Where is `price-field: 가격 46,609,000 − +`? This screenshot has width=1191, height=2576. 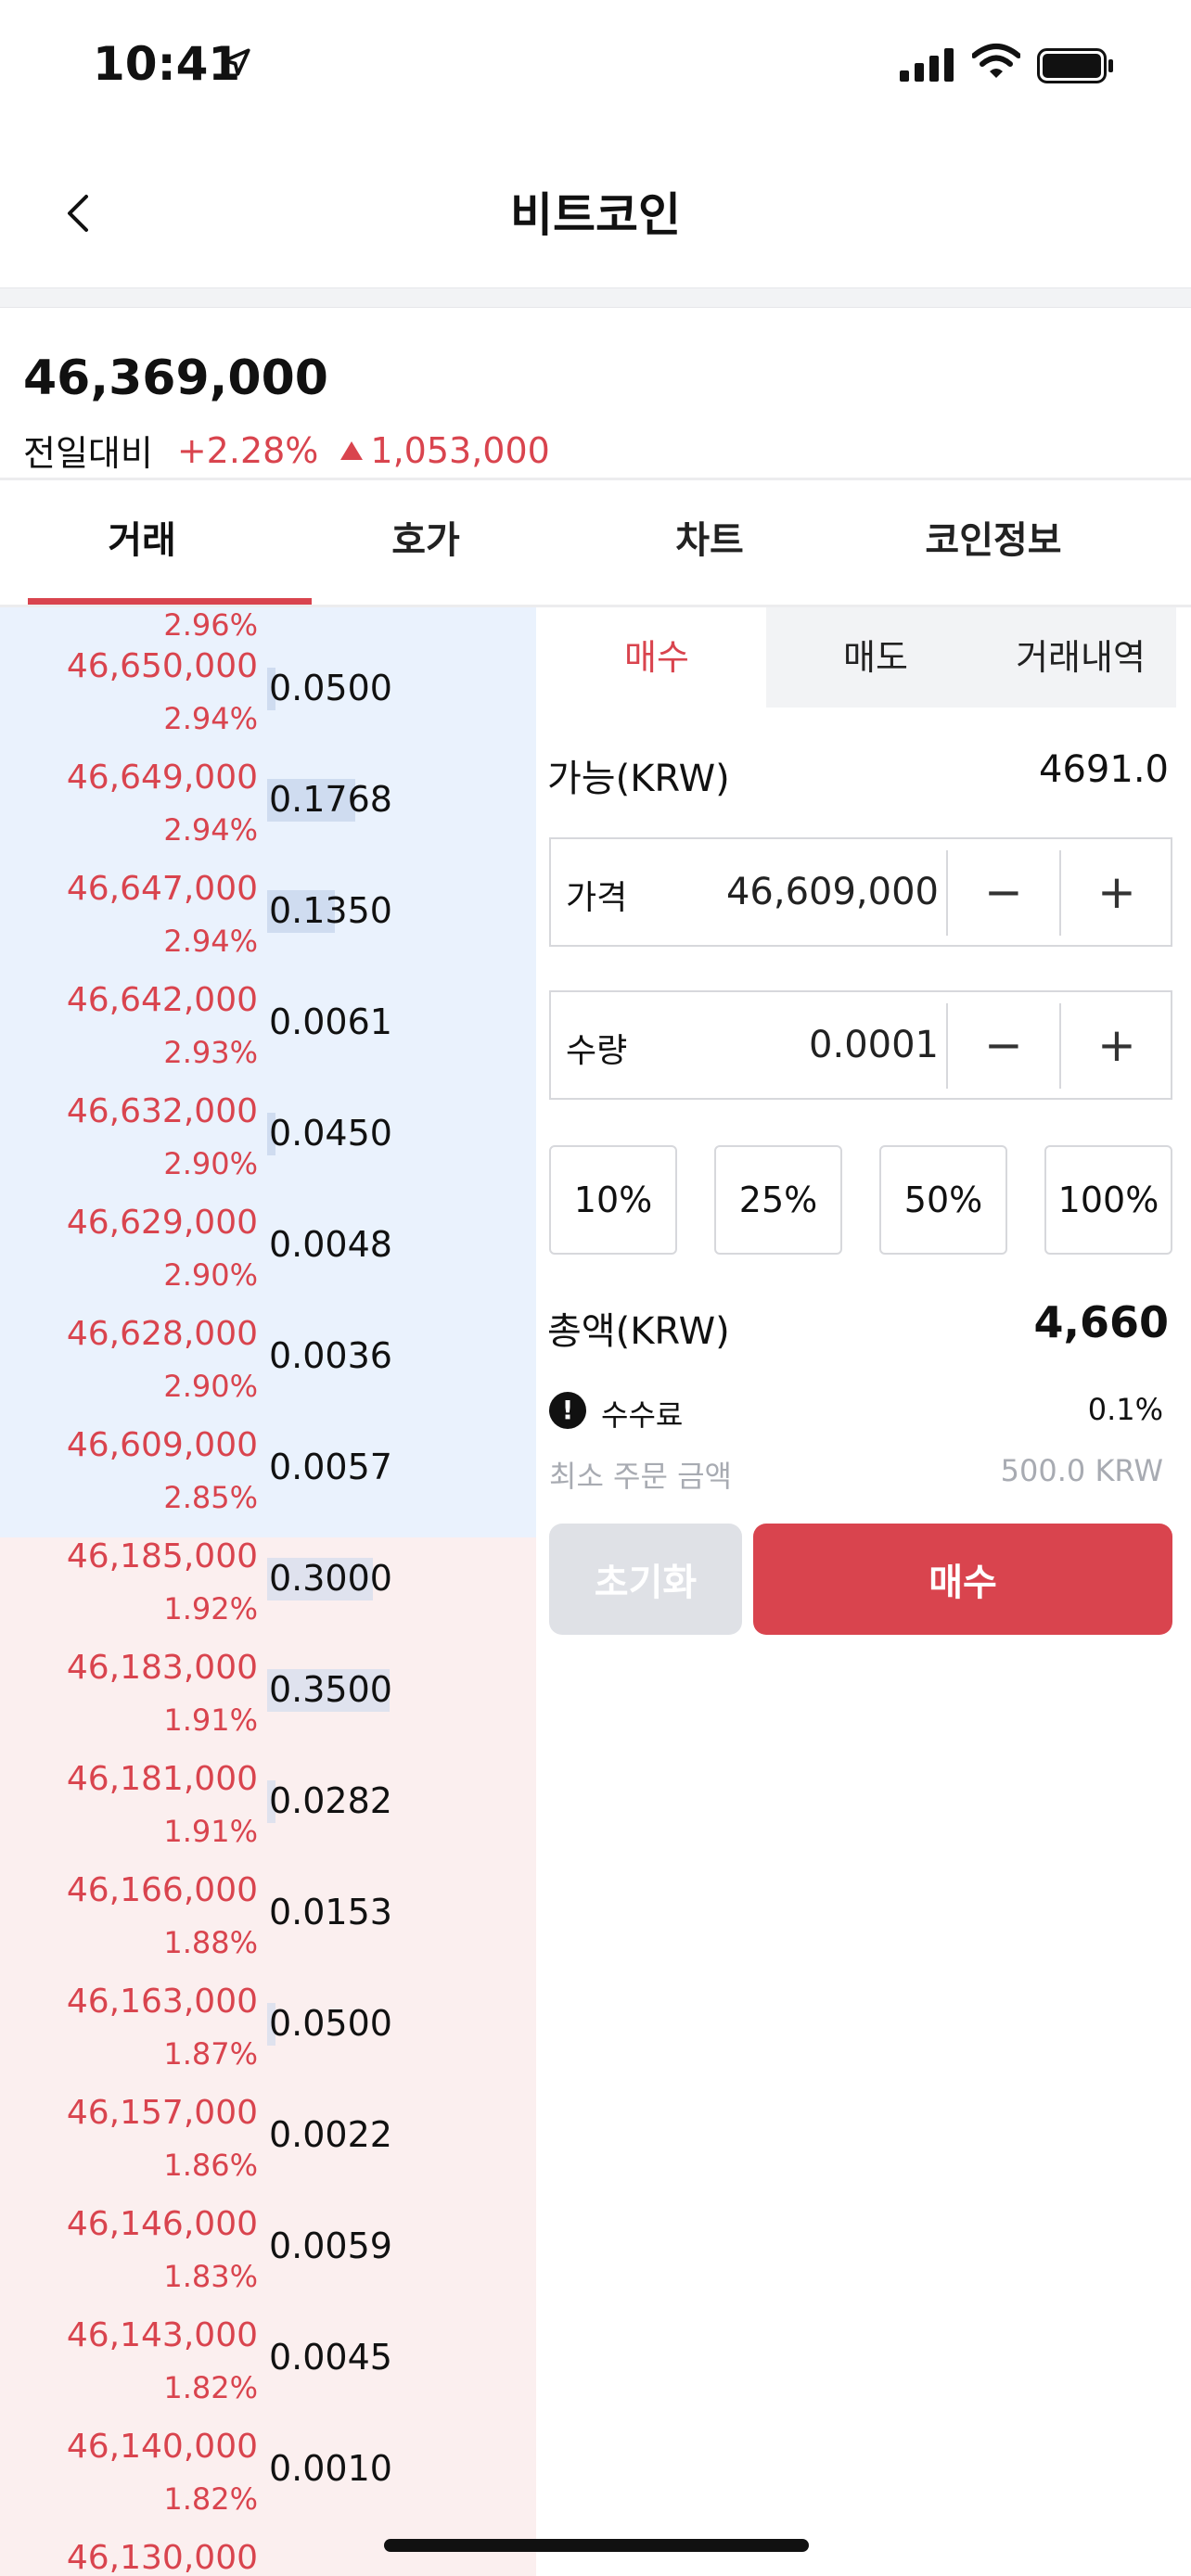
price-field: 가격 46,609,000 − + is located at coordinates (860, 892).